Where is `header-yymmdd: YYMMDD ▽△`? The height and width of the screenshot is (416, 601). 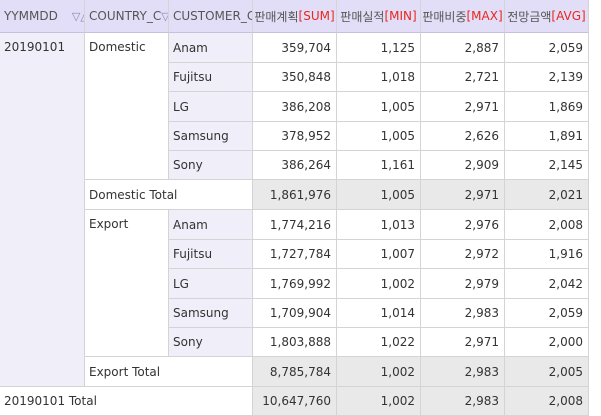
header-yymmdd: YYMMDD ▽△ is located at coordinates (42, 16).